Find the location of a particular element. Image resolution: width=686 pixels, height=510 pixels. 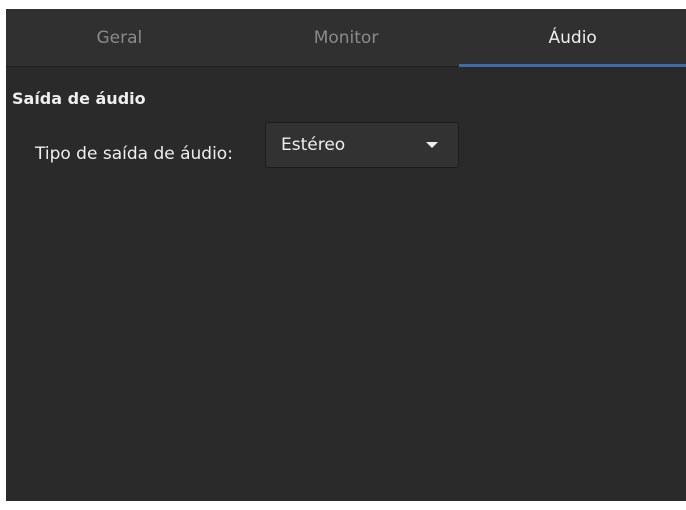

tab-audio: Áudio is located at coordinates (572, 38).